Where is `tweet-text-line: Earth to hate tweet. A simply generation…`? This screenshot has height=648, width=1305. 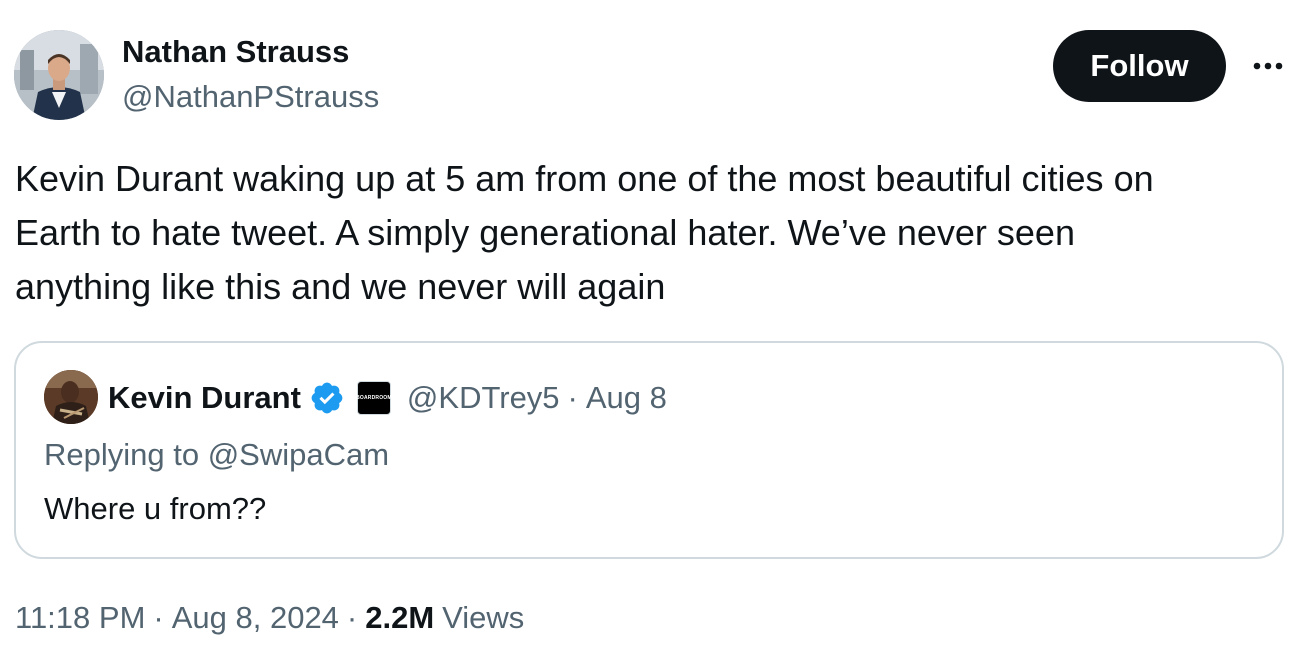 tweet-text-line: Earth to hate tweet. A simply generation… is located at coordinates (545, 232).